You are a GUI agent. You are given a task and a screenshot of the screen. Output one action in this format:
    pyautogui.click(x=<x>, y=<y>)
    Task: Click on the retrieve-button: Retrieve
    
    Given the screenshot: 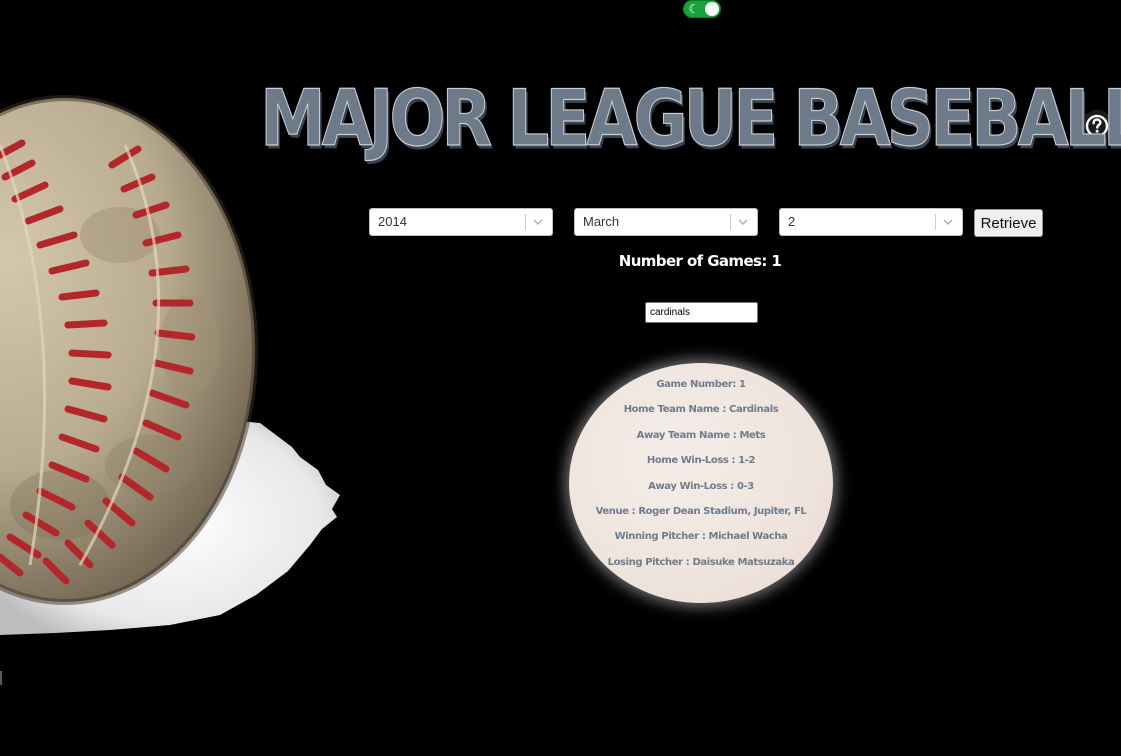 What is the action you would take?
    pyautogui.click(x=1008, y=223)
    